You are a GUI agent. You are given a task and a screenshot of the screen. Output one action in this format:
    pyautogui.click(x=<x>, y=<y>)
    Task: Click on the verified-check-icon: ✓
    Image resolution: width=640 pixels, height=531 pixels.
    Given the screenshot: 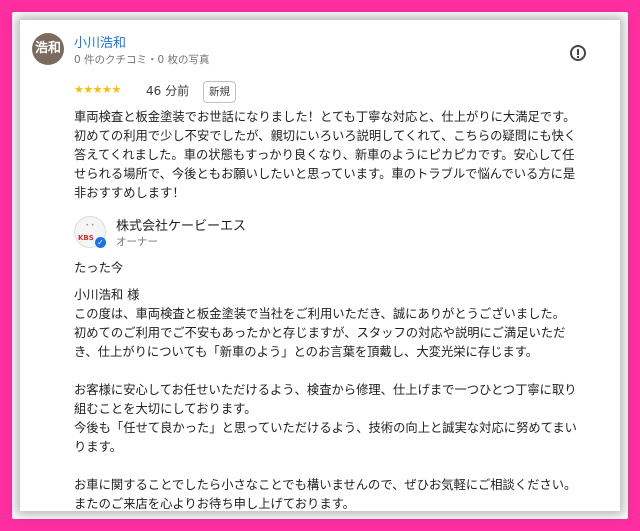 What is the action you would take?
    pyautogui.click(x=100, y=242)
    